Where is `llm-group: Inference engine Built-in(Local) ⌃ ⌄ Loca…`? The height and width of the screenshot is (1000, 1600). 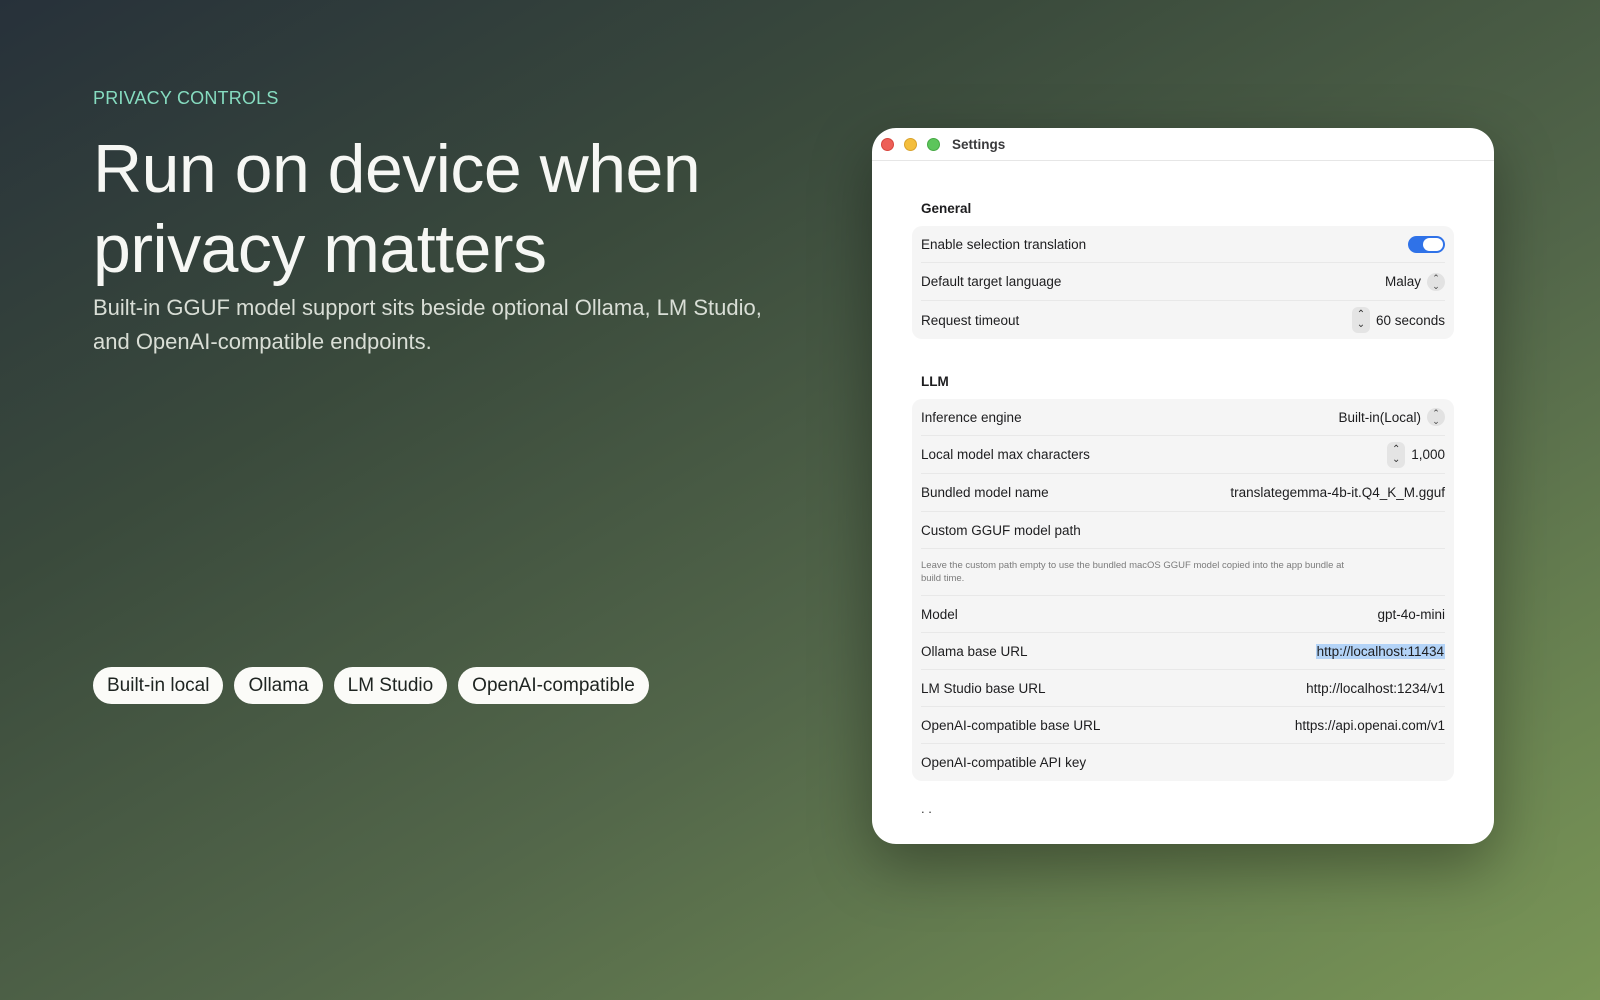
llm-group: Inference engine Built-in(Local) ⌃ ⌄ Loca… is located at coordinates (1183, 590).